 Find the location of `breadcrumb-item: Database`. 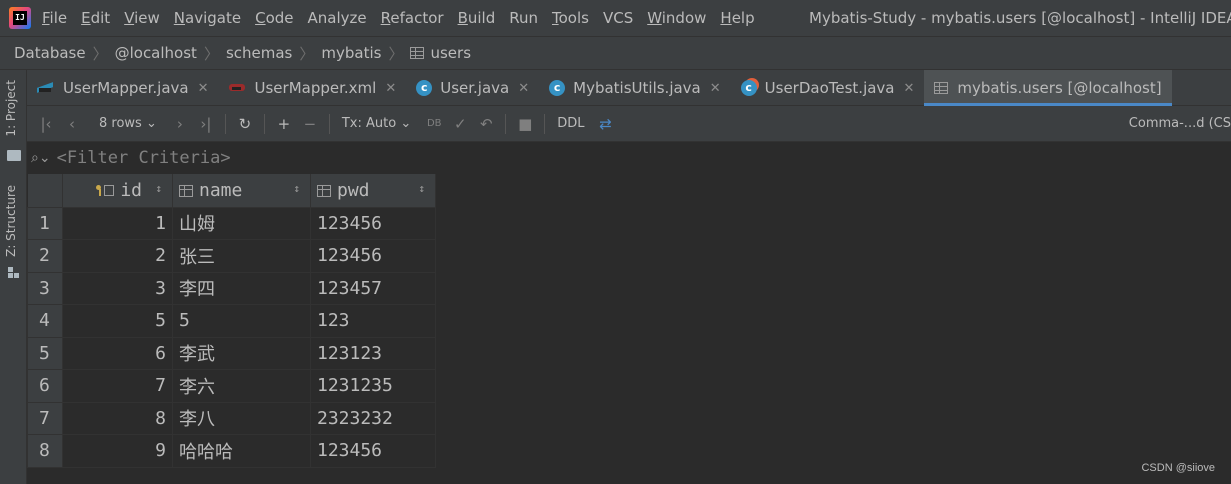

breadcrumb-item: Database is located at coordinates (50, 53).